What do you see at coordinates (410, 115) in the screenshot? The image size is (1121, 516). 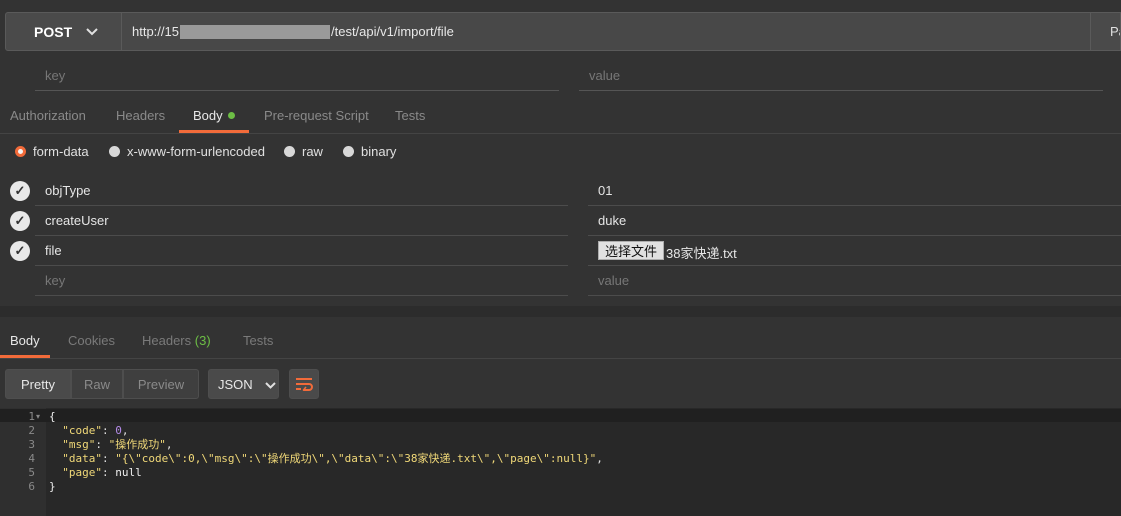 I see `tab-tests: Tests` at bounding box center [410, 115].